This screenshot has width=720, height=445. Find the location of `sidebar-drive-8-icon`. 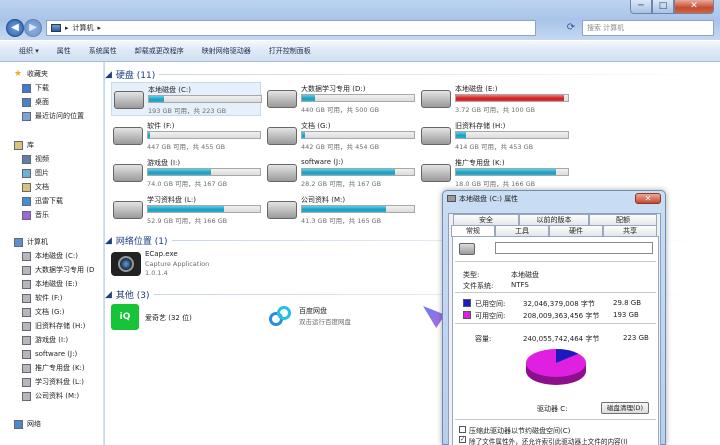

sidebar-drive-8-icon is located at coordinates (26, 368).